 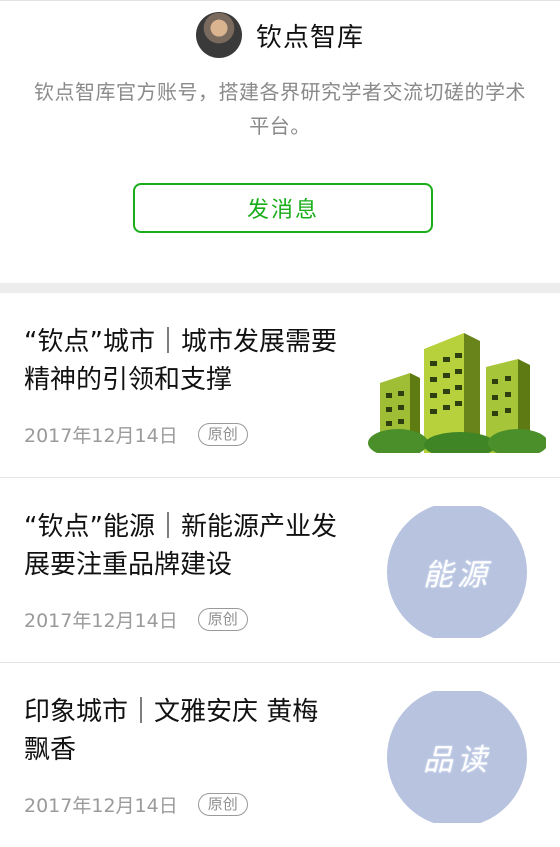 What do you see at coordinates (283, 208) in the screenshot?
I see `send-message-button: 发消息` at bounding box center [283, 208].